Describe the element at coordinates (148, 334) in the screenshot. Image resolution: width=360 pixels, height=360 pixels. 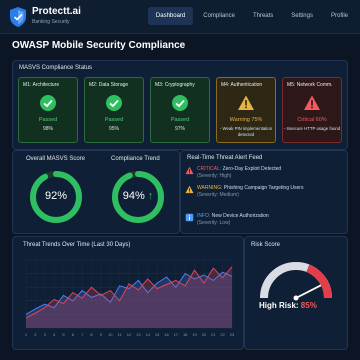
I see `x-tick-label: 14` at that location.